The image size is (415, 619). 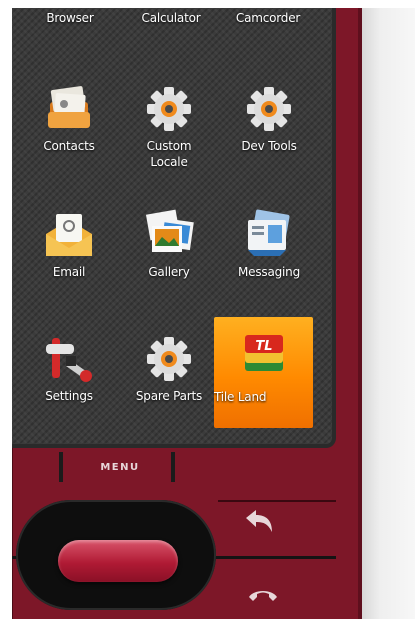 I want to click on app-label: Gallery, so click(x=169, y=272).